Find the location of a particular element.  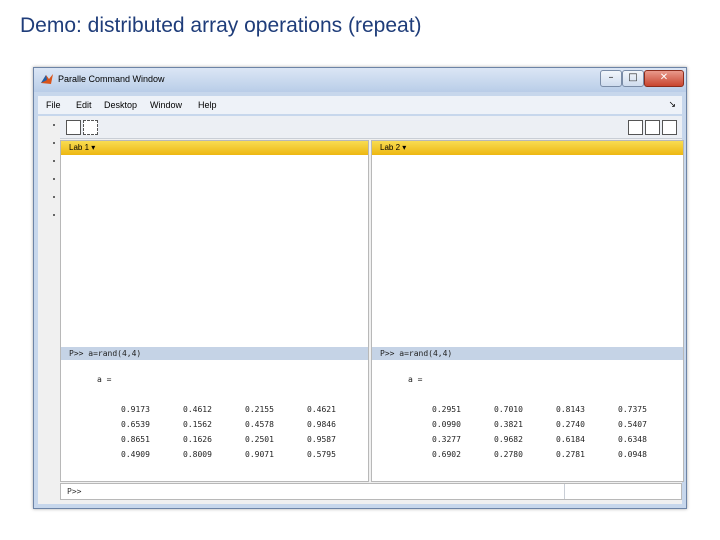

lab-2-cell: 0.0948 is located at coordinates (632, 454).